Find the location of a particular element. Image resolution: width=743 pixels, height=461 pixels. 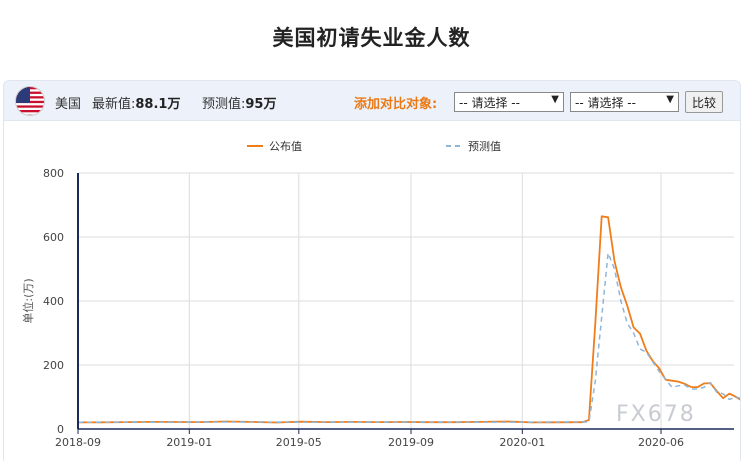

legend-label: 预测值 is located at coordinates (484, 146).